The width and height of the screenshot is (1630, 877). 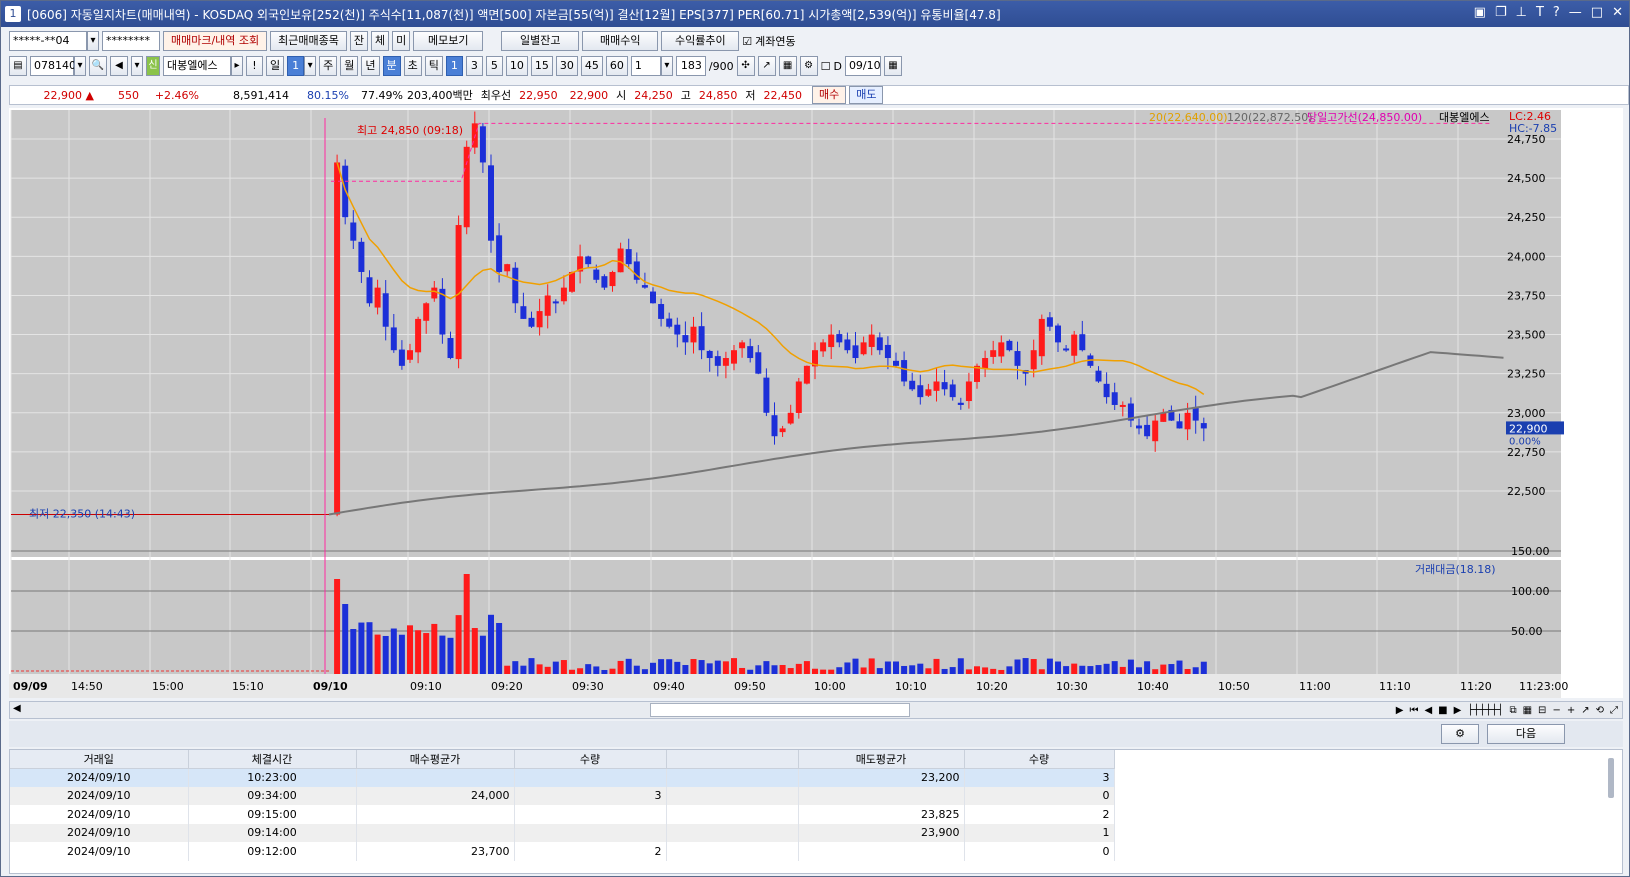 I want to click on date-input: 09/10, so click(x=862, y=66).